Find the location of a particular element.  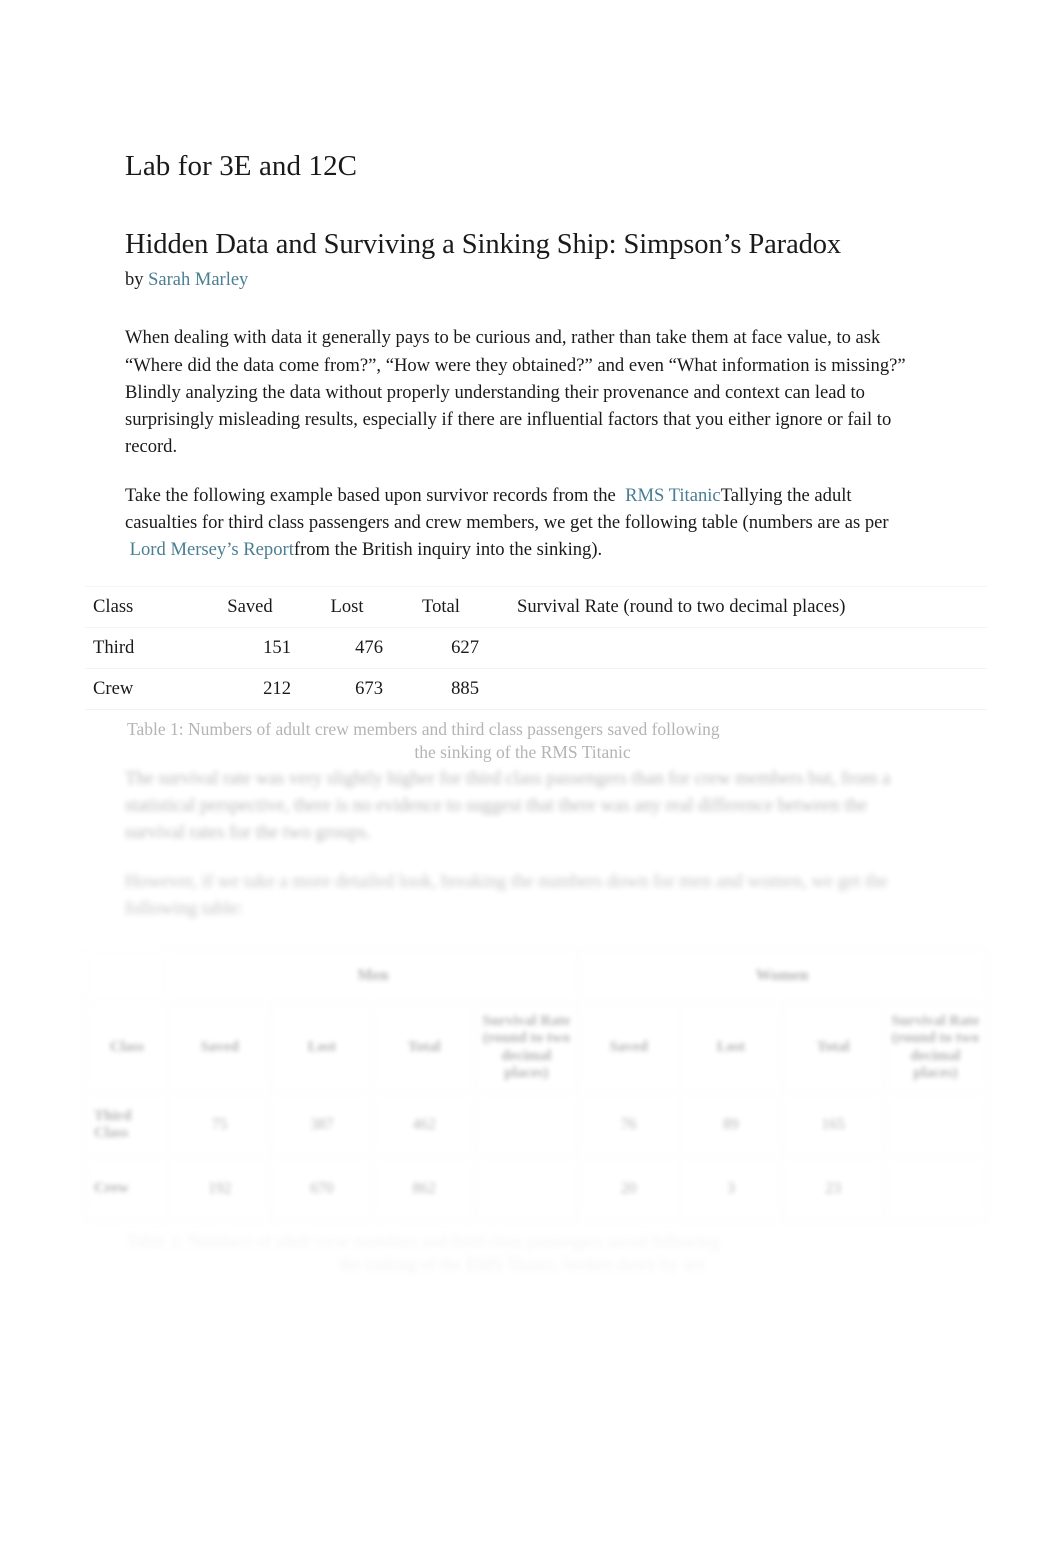

table2-row1-women-lost: 3 is located at coordinates (731, 1189).